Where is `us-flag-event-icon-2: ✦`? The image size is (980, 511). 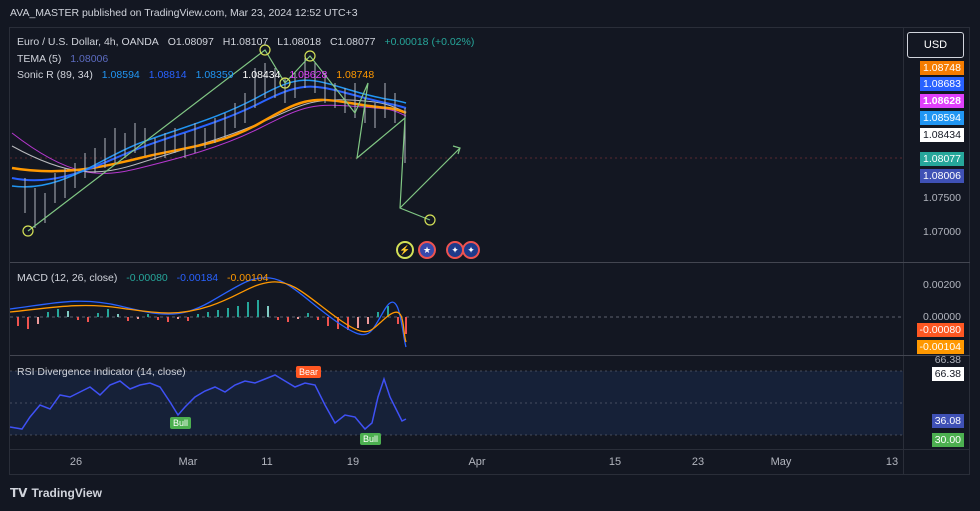 us-flag-event-icon-2: ✦ is located at coordinates (471, 250).